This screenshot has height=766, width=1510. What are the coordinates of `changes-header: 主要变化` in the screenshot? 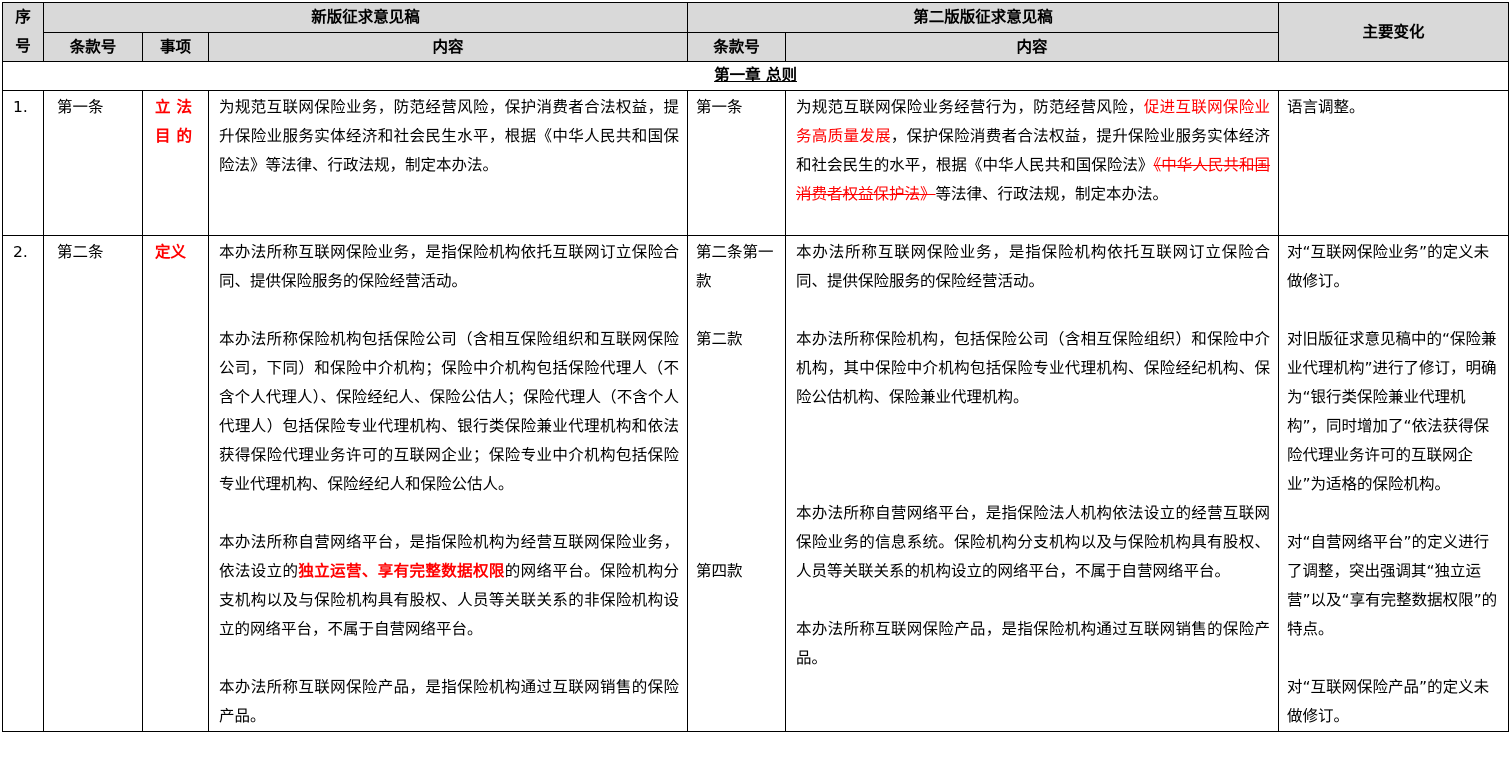 It's located at (1394, 32).